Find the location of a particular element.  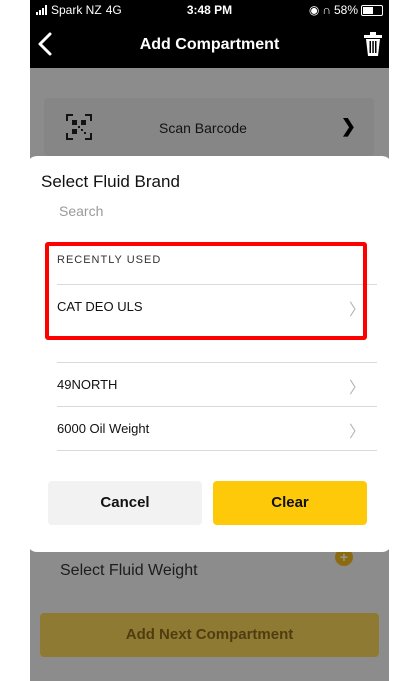

highlight-box is located at coordinates (206, 291).